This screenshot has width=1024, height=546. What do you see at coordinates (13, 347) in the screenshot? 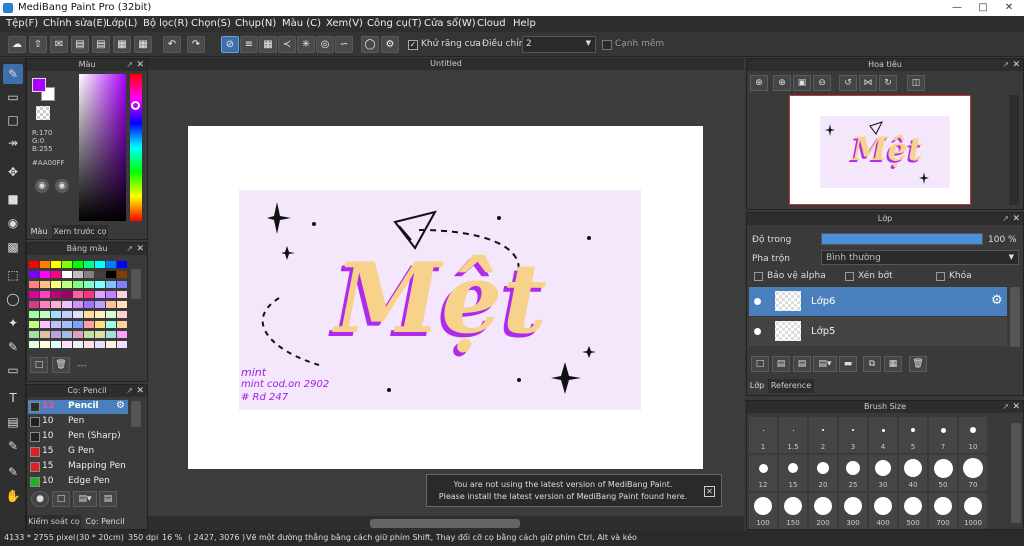
I see `select-pen-tool-icon: ✎` at bounding box center [13, 347].